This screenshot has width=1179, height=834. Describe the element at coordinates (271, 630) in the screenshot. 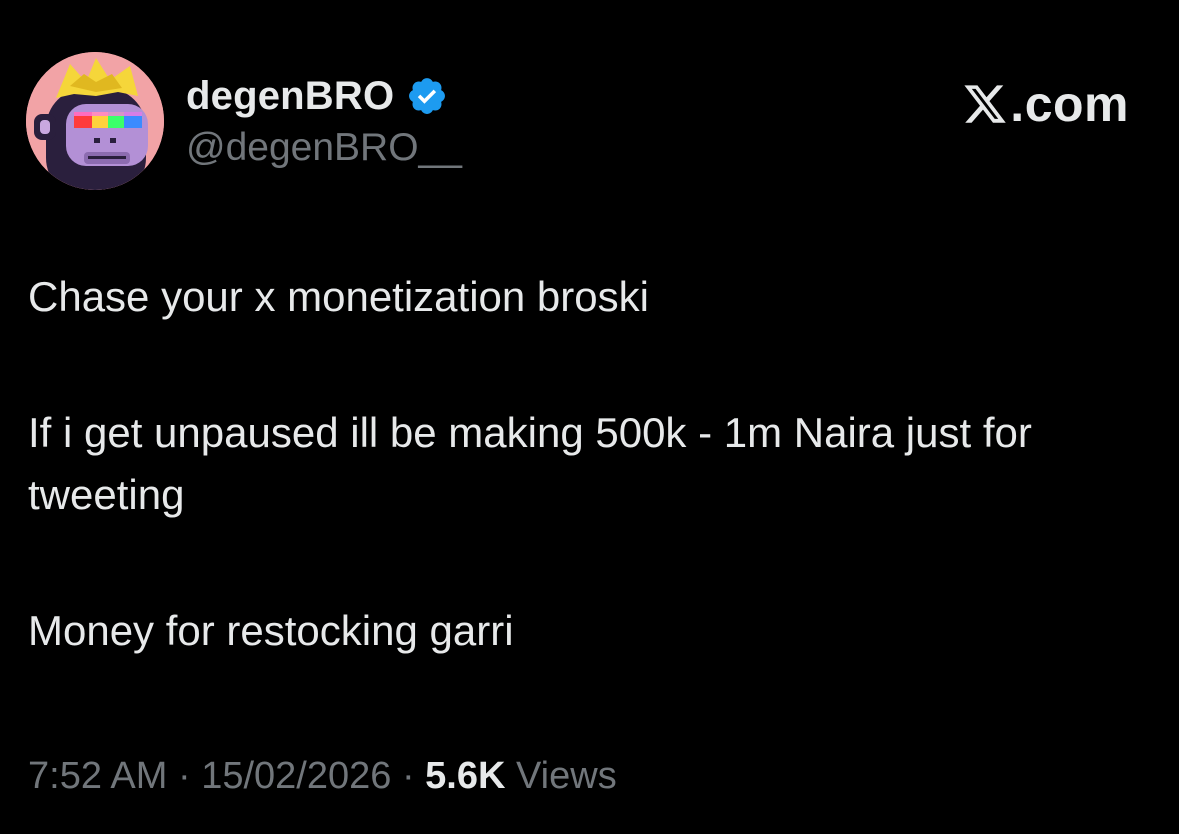

I see `tweet-paragraph: Money for restocking garri` at that location.